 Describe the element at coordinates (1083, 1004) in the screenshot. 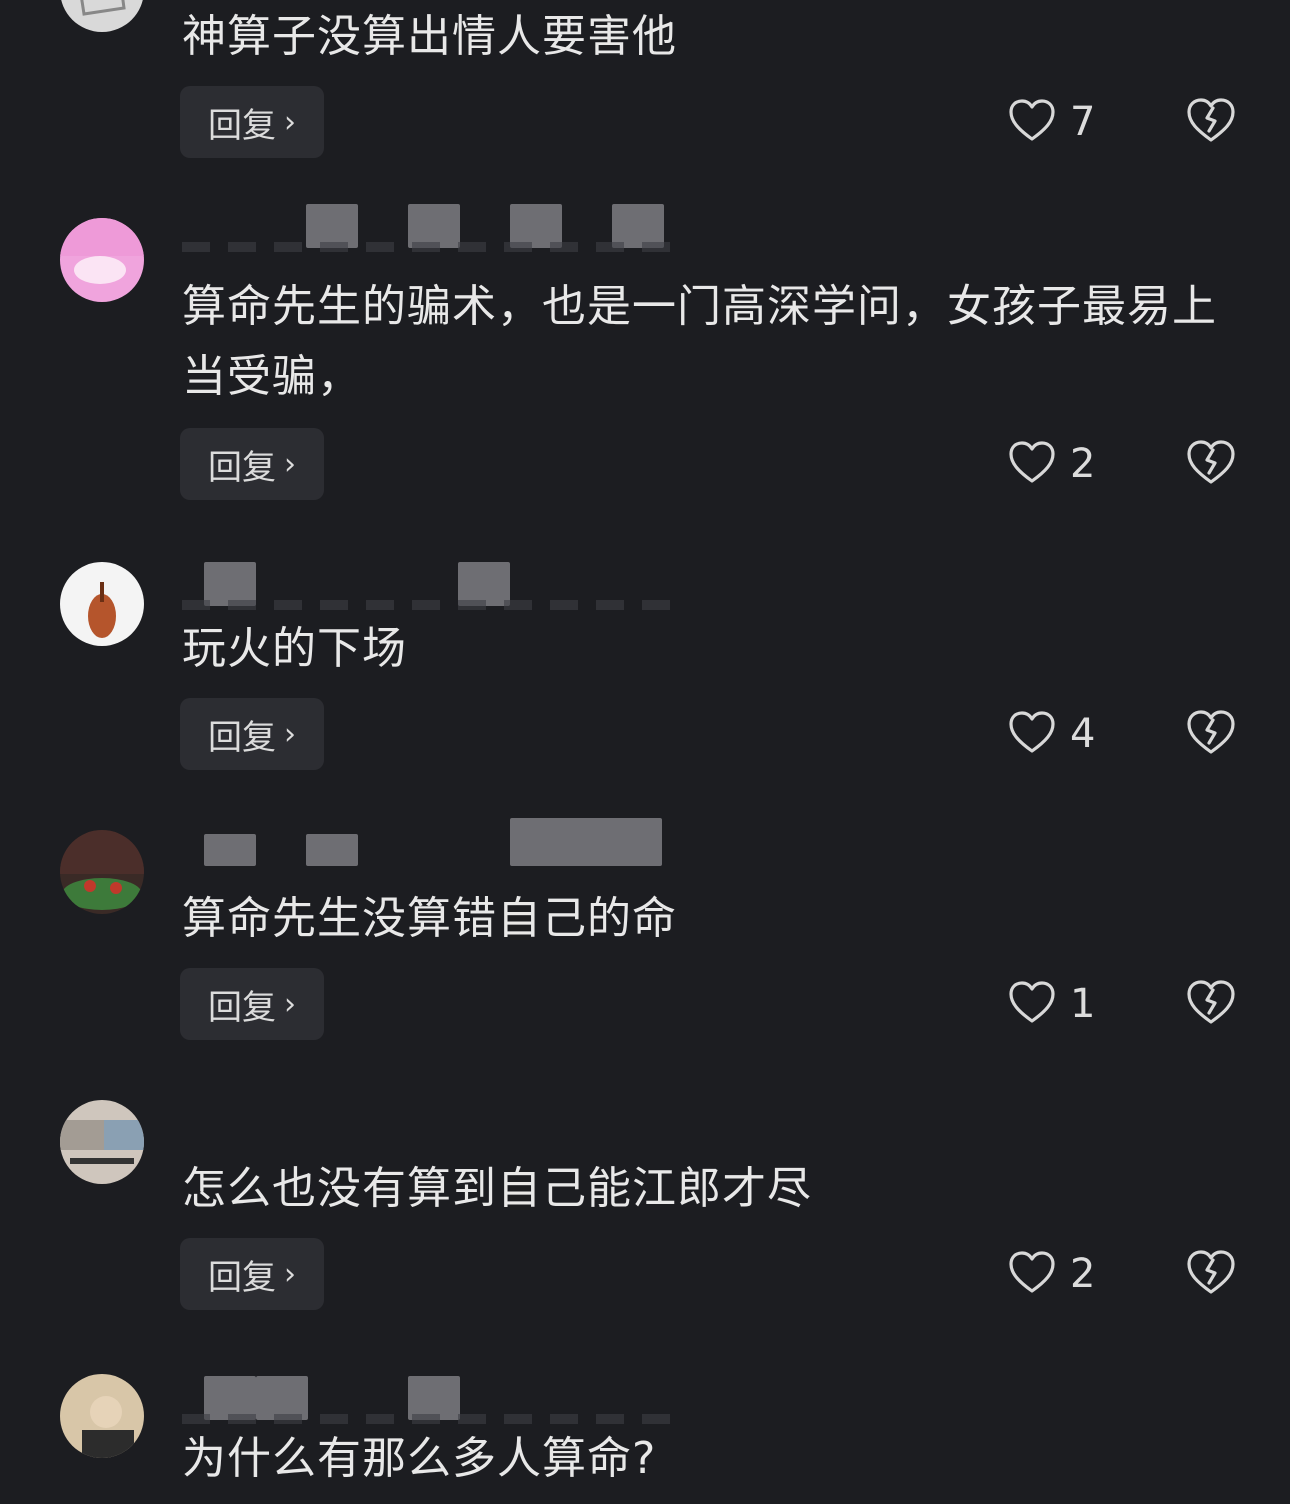

I see `like-count: 1` at that location.